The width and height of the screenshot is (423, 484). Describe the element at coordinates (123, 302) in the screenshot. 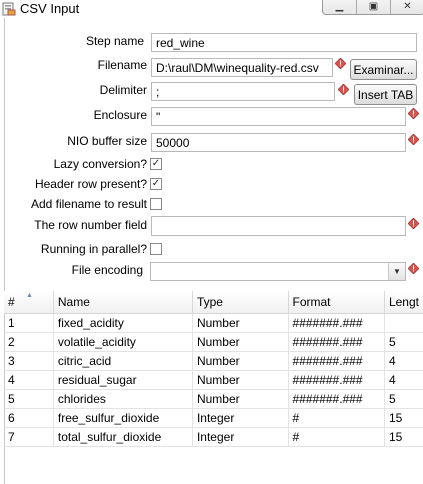

I see `column-header-name: Name` at that location.